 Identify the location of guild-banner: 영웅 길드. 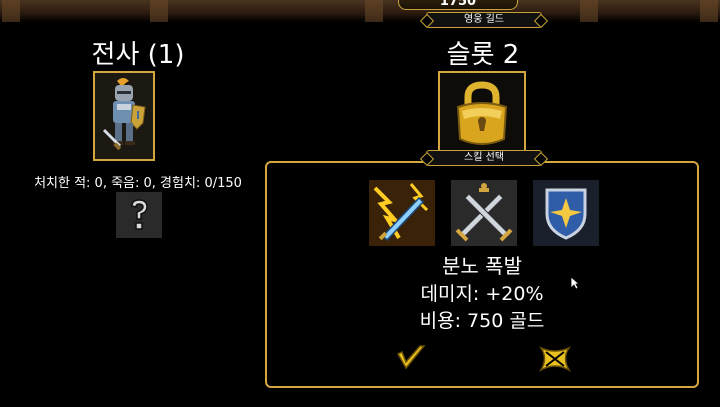
(484, 20).